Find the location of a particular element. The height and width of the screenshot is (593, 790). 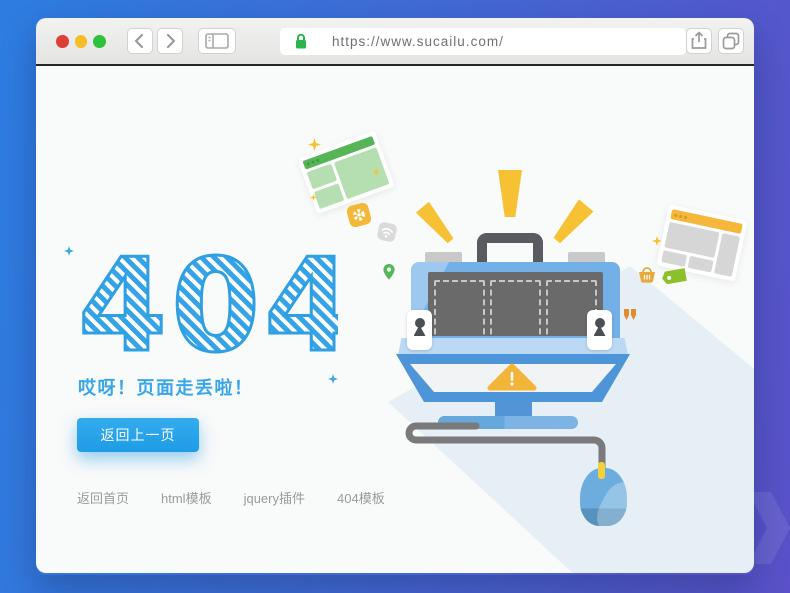

zoom-window-button is located at coordinates (100, 41).